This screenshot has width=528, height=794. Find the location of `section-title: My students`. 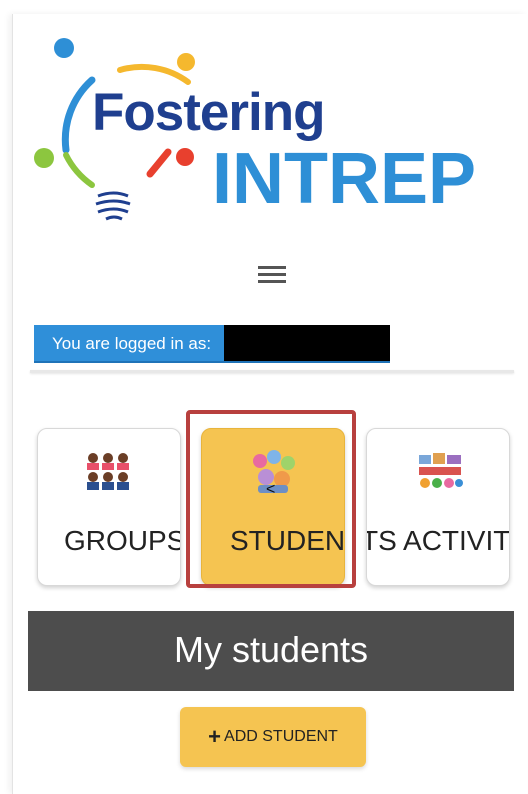

section-title: My students is located at coordinates (271, 649).